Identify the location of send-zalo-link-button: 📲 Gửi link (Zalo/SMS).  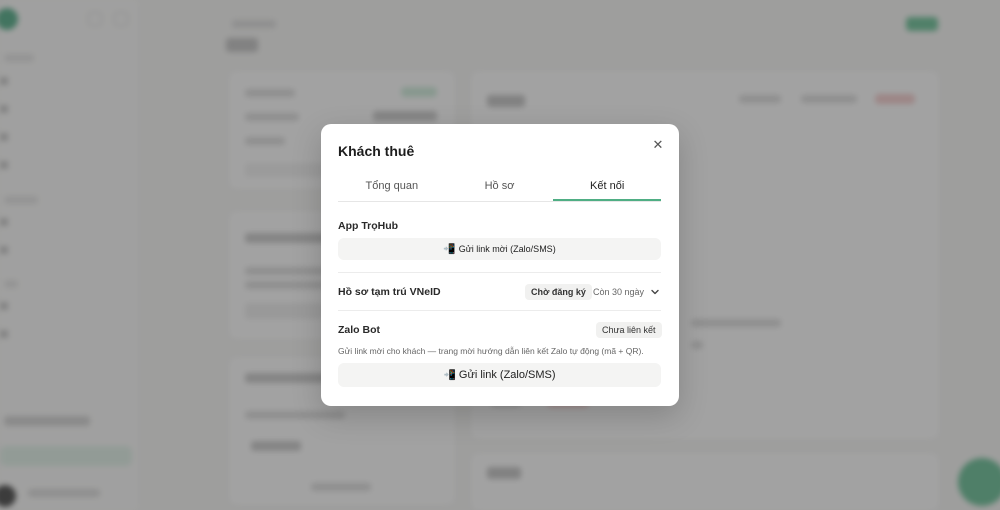
(499, 375).